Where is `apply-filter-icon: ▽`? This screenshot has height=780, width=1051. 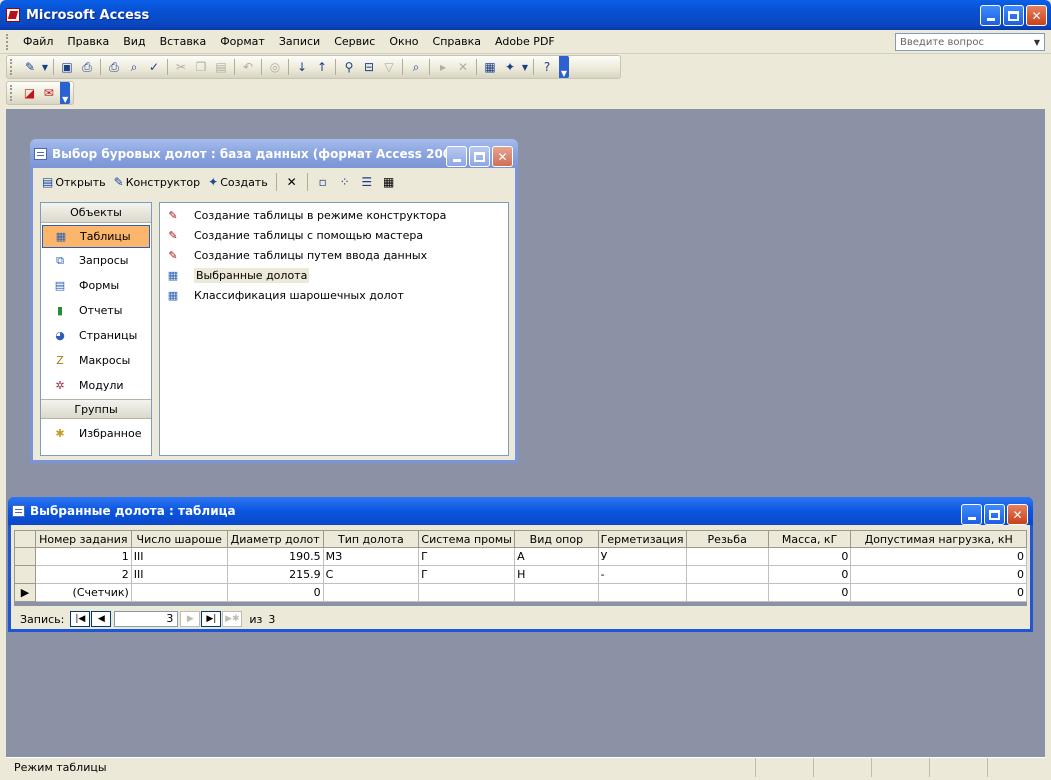
apply-filter-icon: ▽ is located at coordinates (389, 67).